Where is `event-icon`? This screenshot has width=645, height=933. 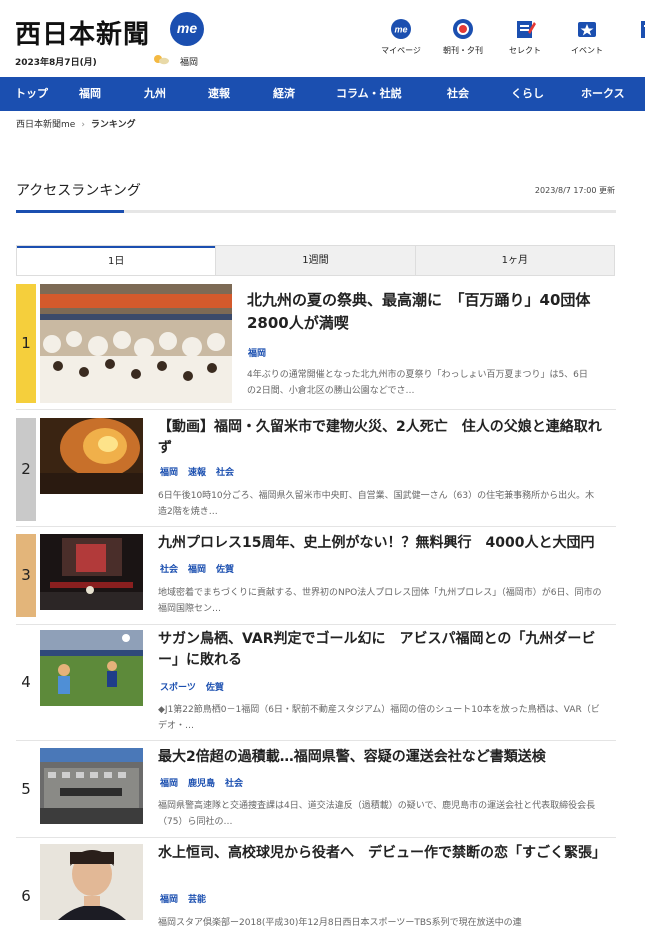
event-icon is located at coordinates (587, 29).